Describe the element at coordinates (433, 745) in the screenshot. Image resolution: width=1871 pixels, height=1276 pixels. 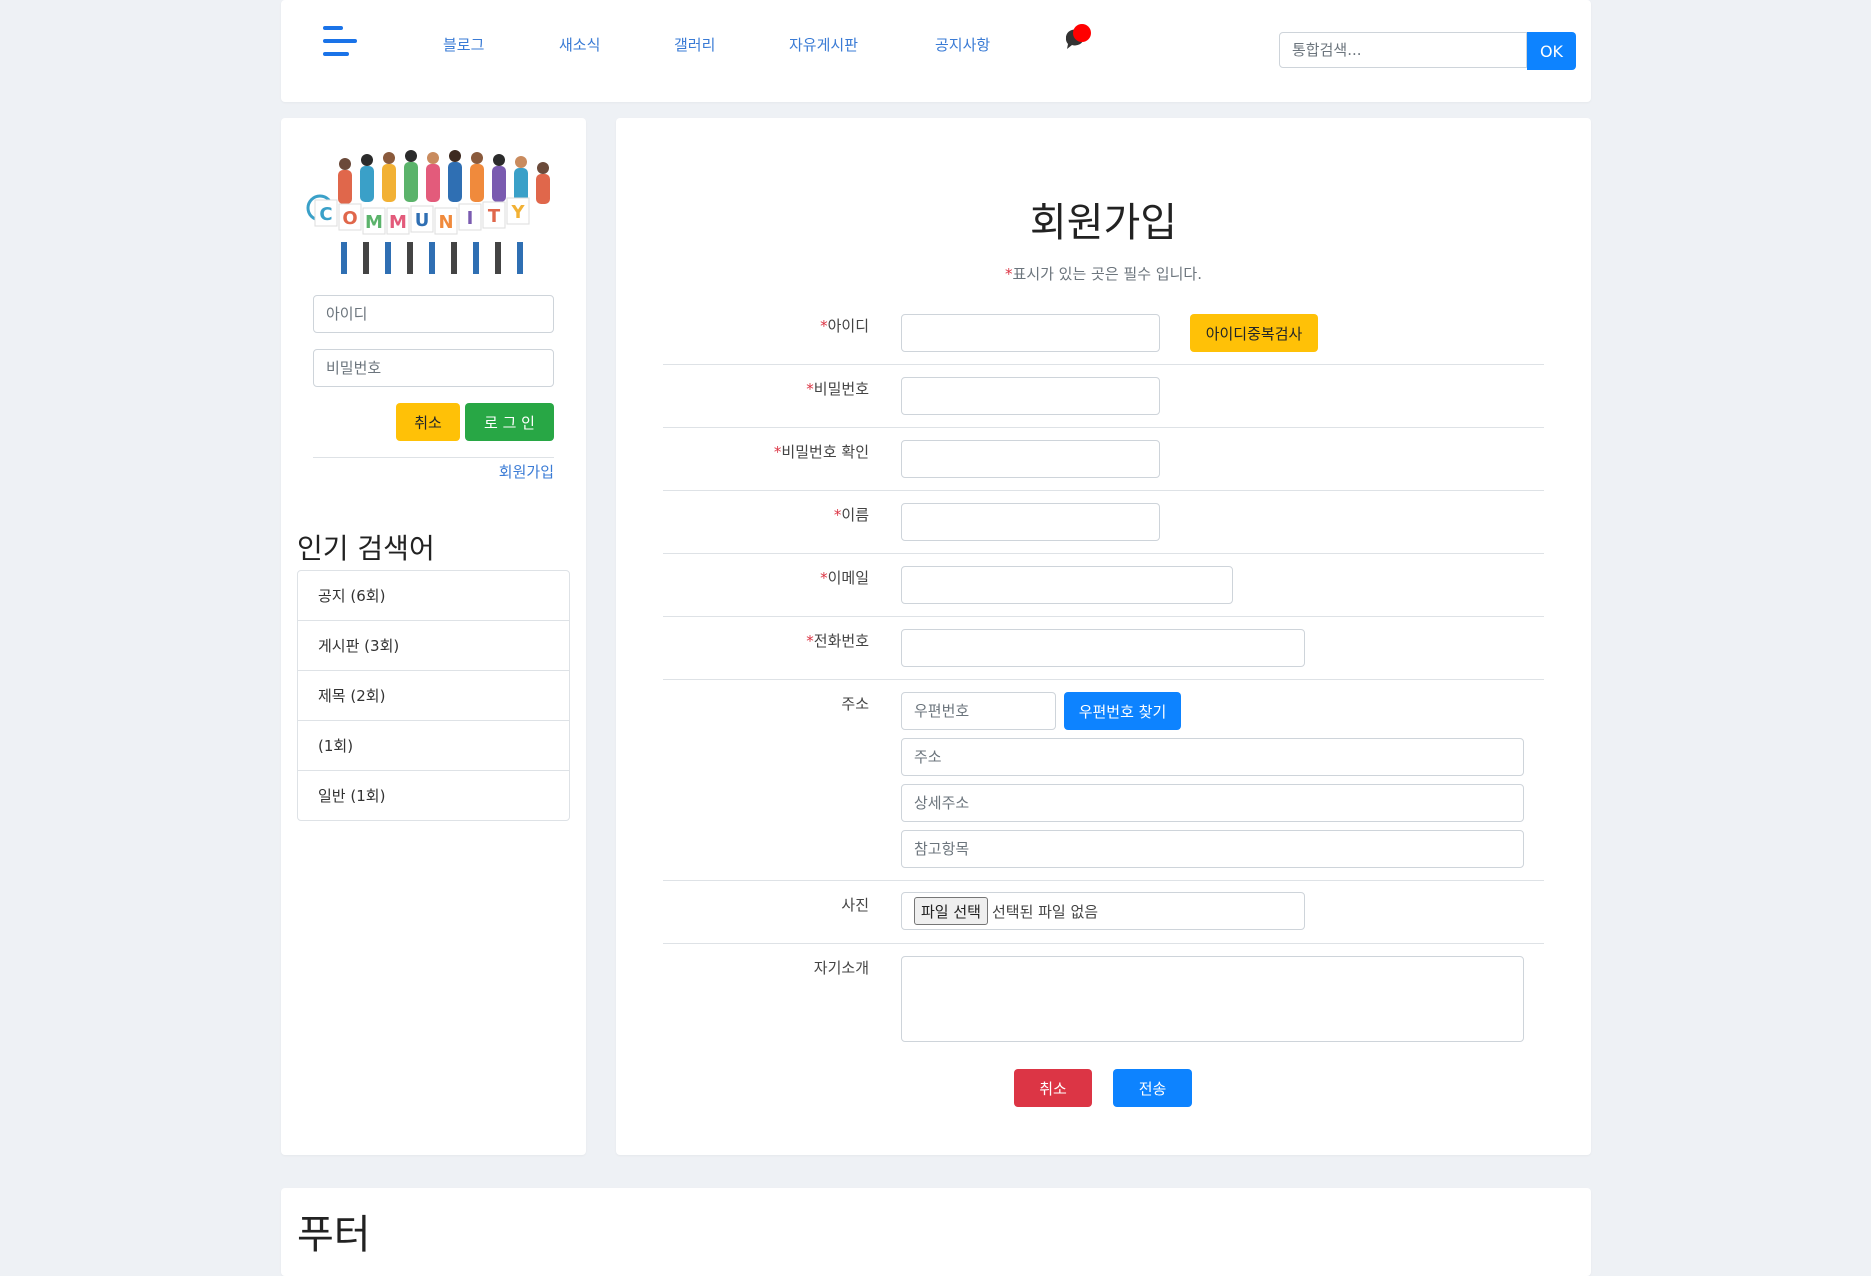
I see `popular-keyword-item: (1회)` at that location.